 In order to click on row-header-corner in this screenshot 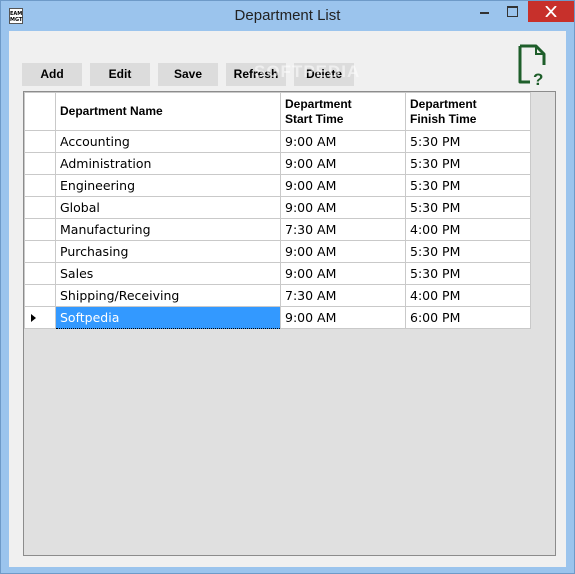, I will do `click(40, 111)`.